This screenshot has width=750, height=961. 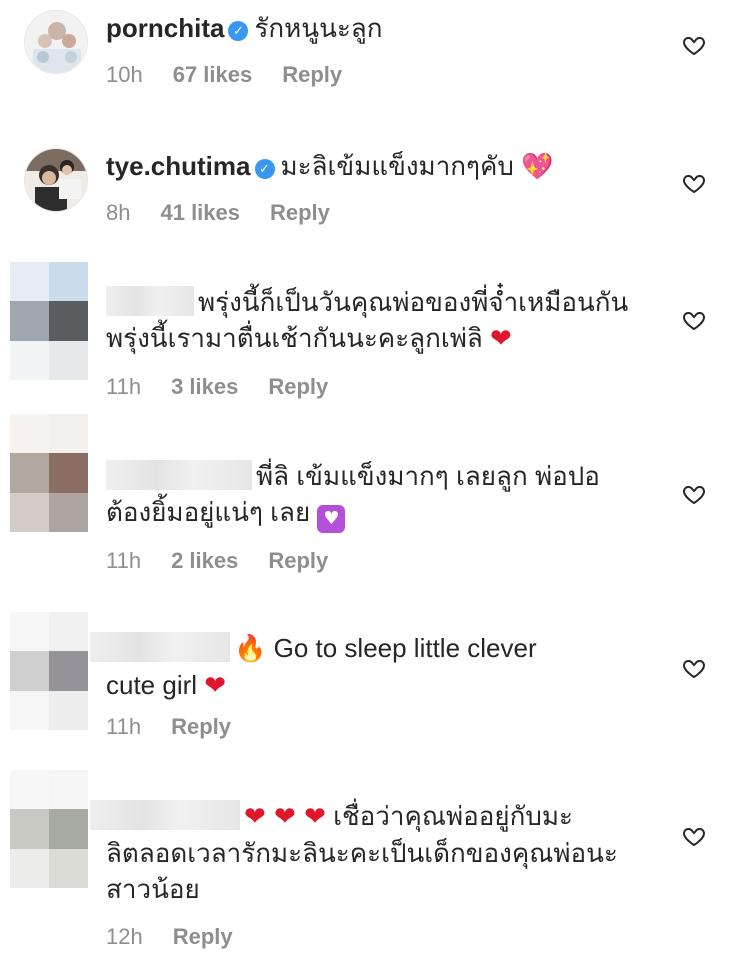 What do you see at coordinates (428, 476) in the screenshot?
I see `comment-body-line1: พี่ลิ เข้มแข็งมากๆ เลยลูก พ่อปอ` at bounding box center [428, 476].